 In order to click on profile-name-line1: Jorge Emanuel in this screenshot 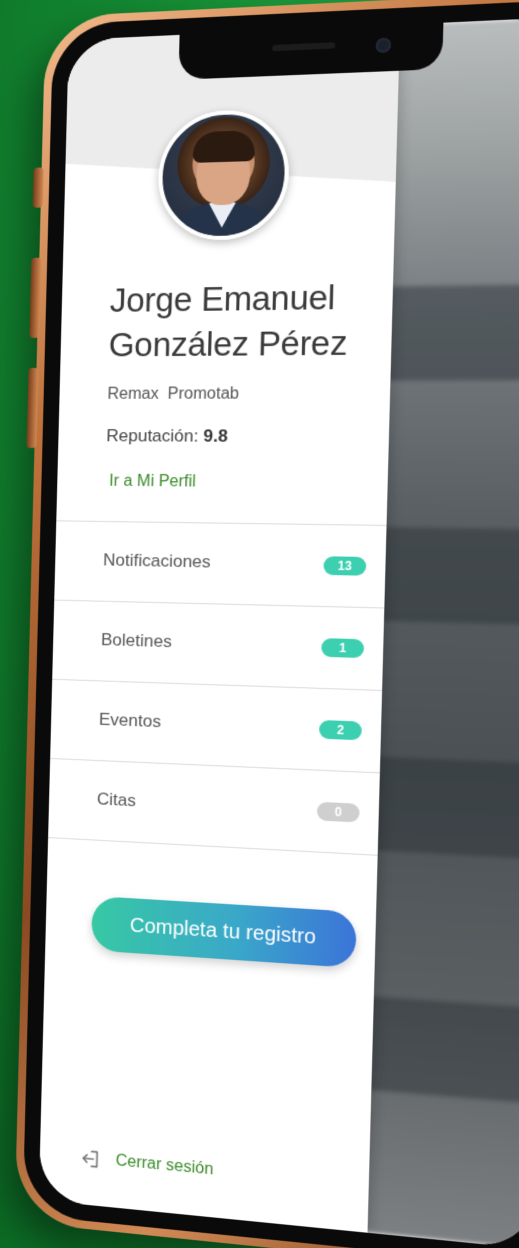, I will do `click(222, 299)`.